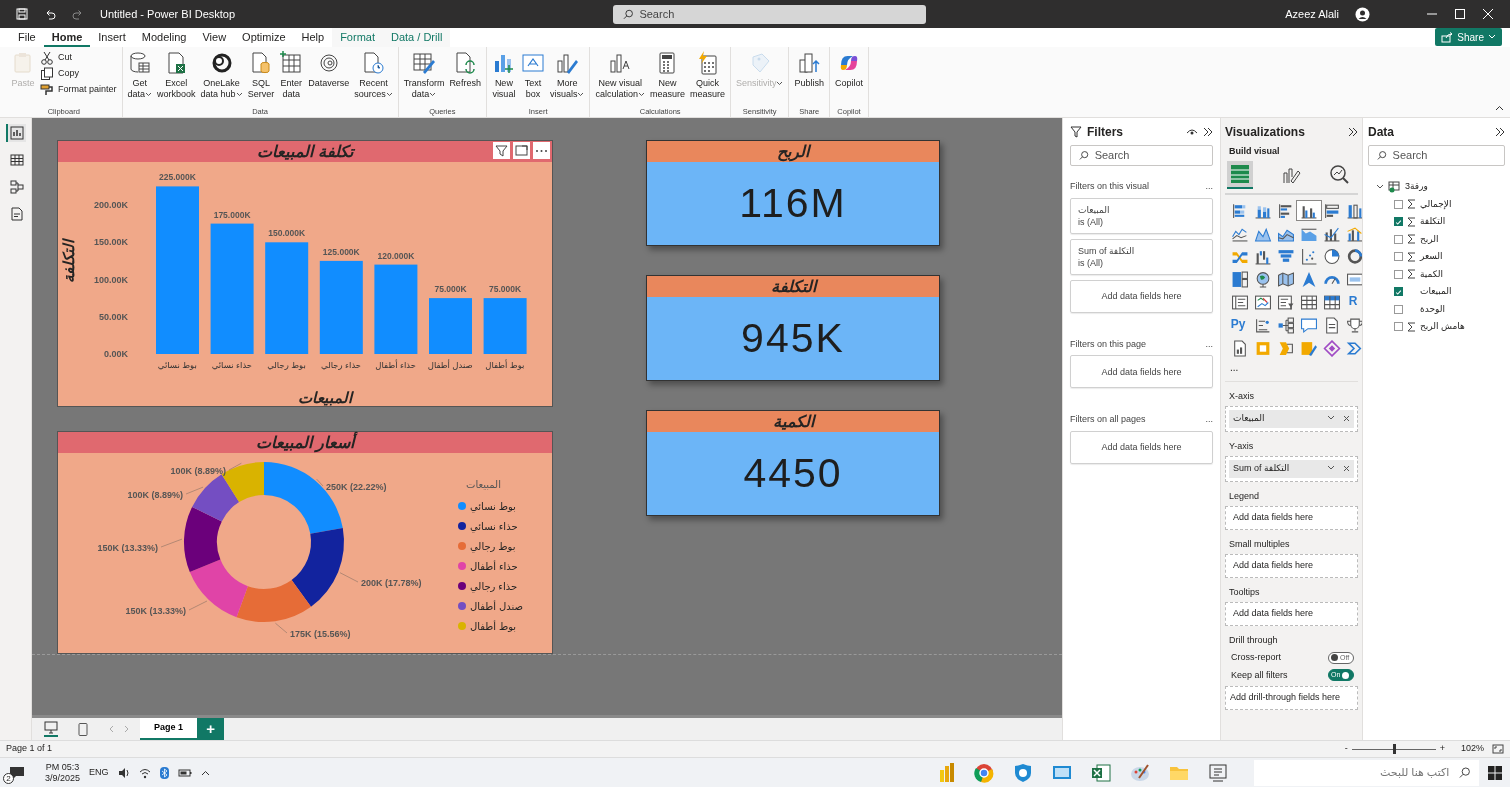 Image resolution: width=1510 pixels, height=787 pixels. I want to click on ribbon-button: Recent sources, so click(373, 78).